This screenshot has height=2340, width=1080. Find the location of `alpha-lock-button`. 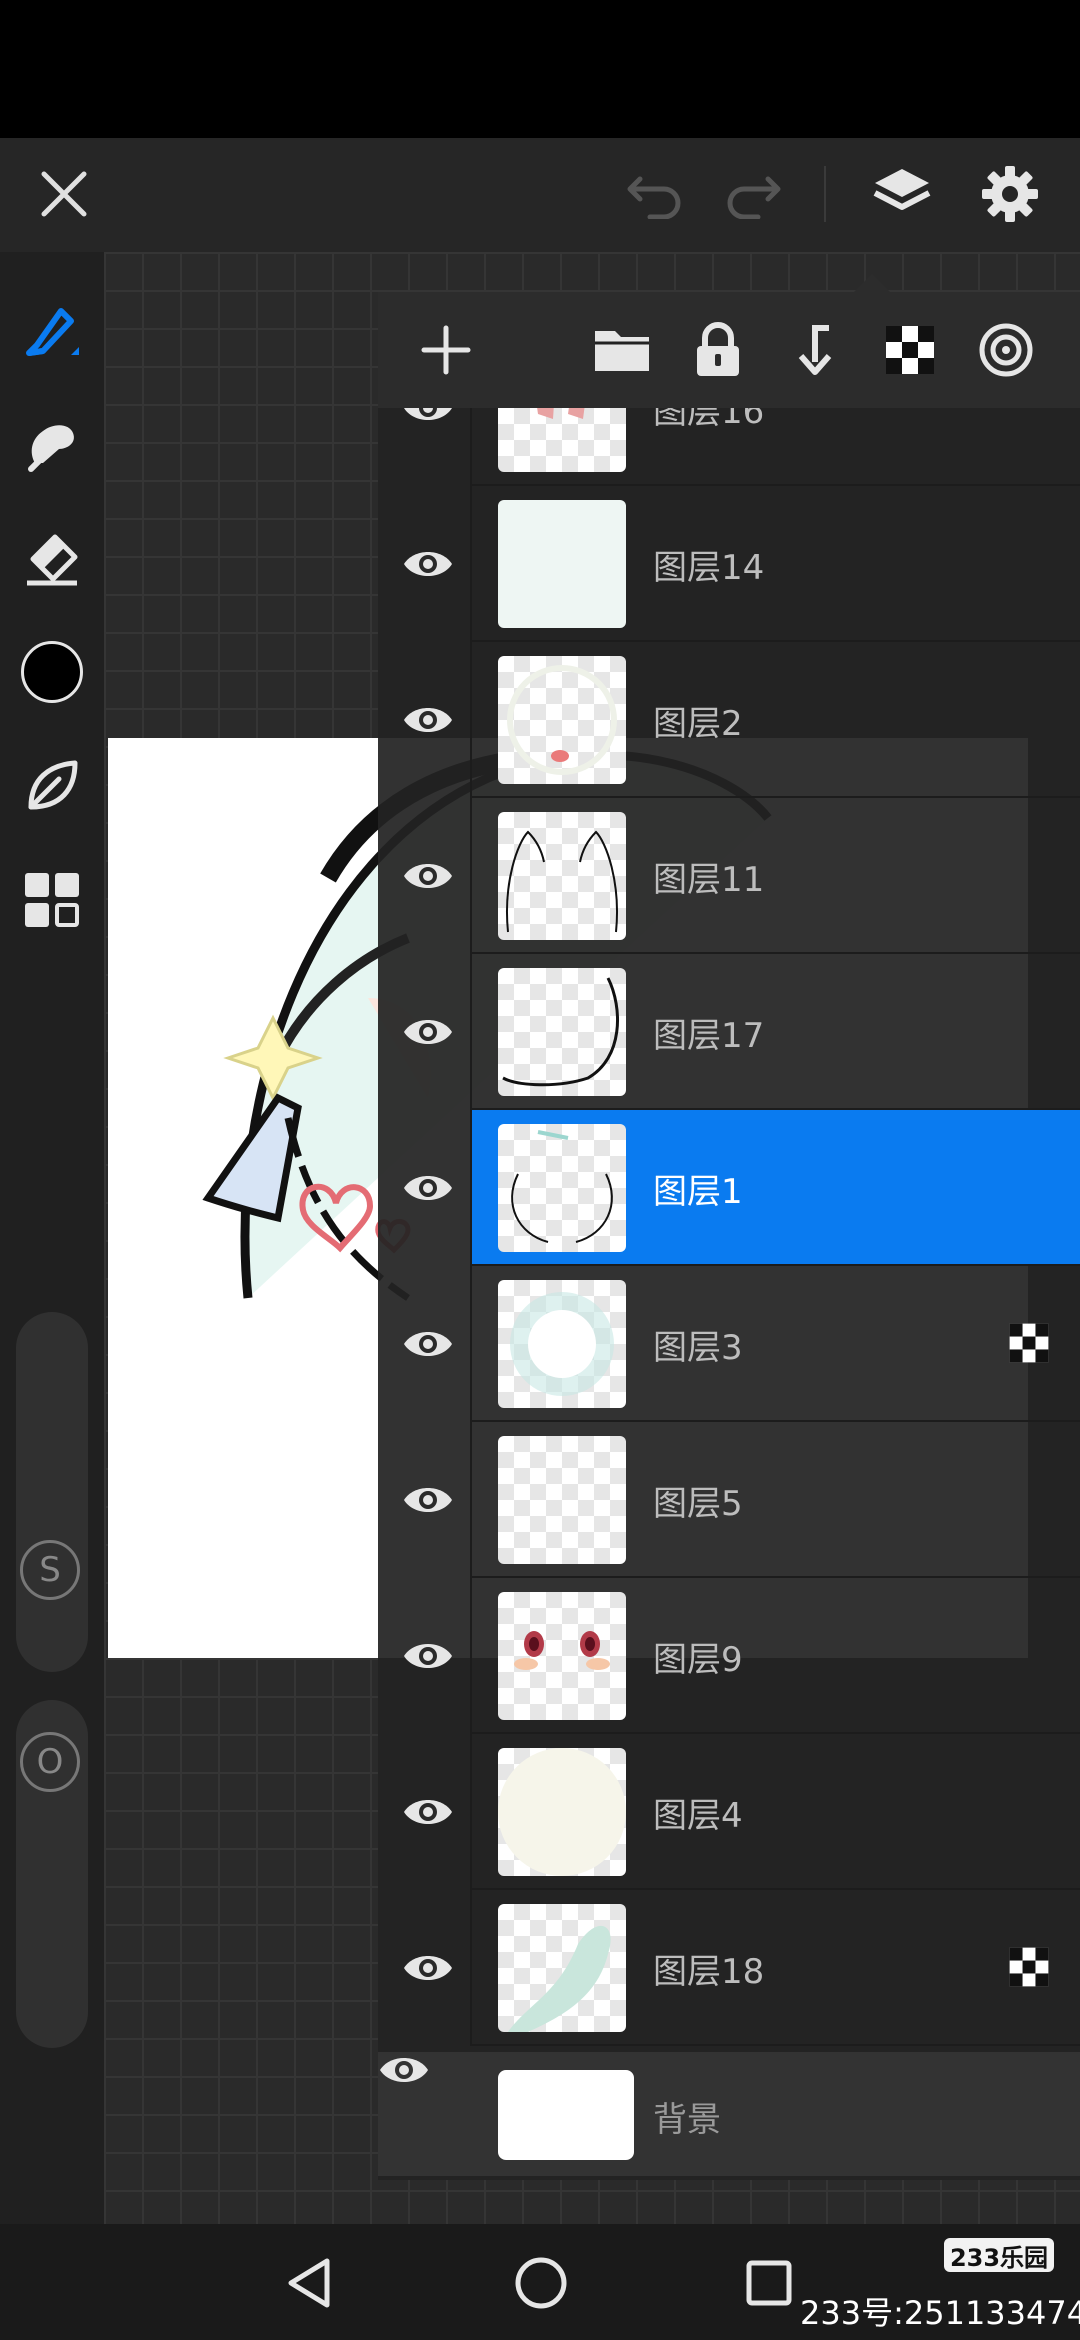

alpha-lock-button is located at coordinates (910, 350).